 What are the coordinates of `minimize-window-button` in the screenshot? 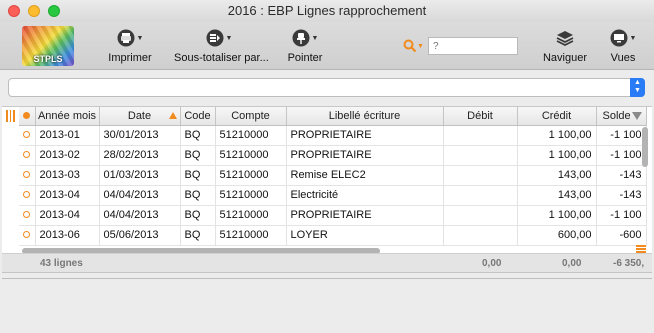 It's located at (34, 11).